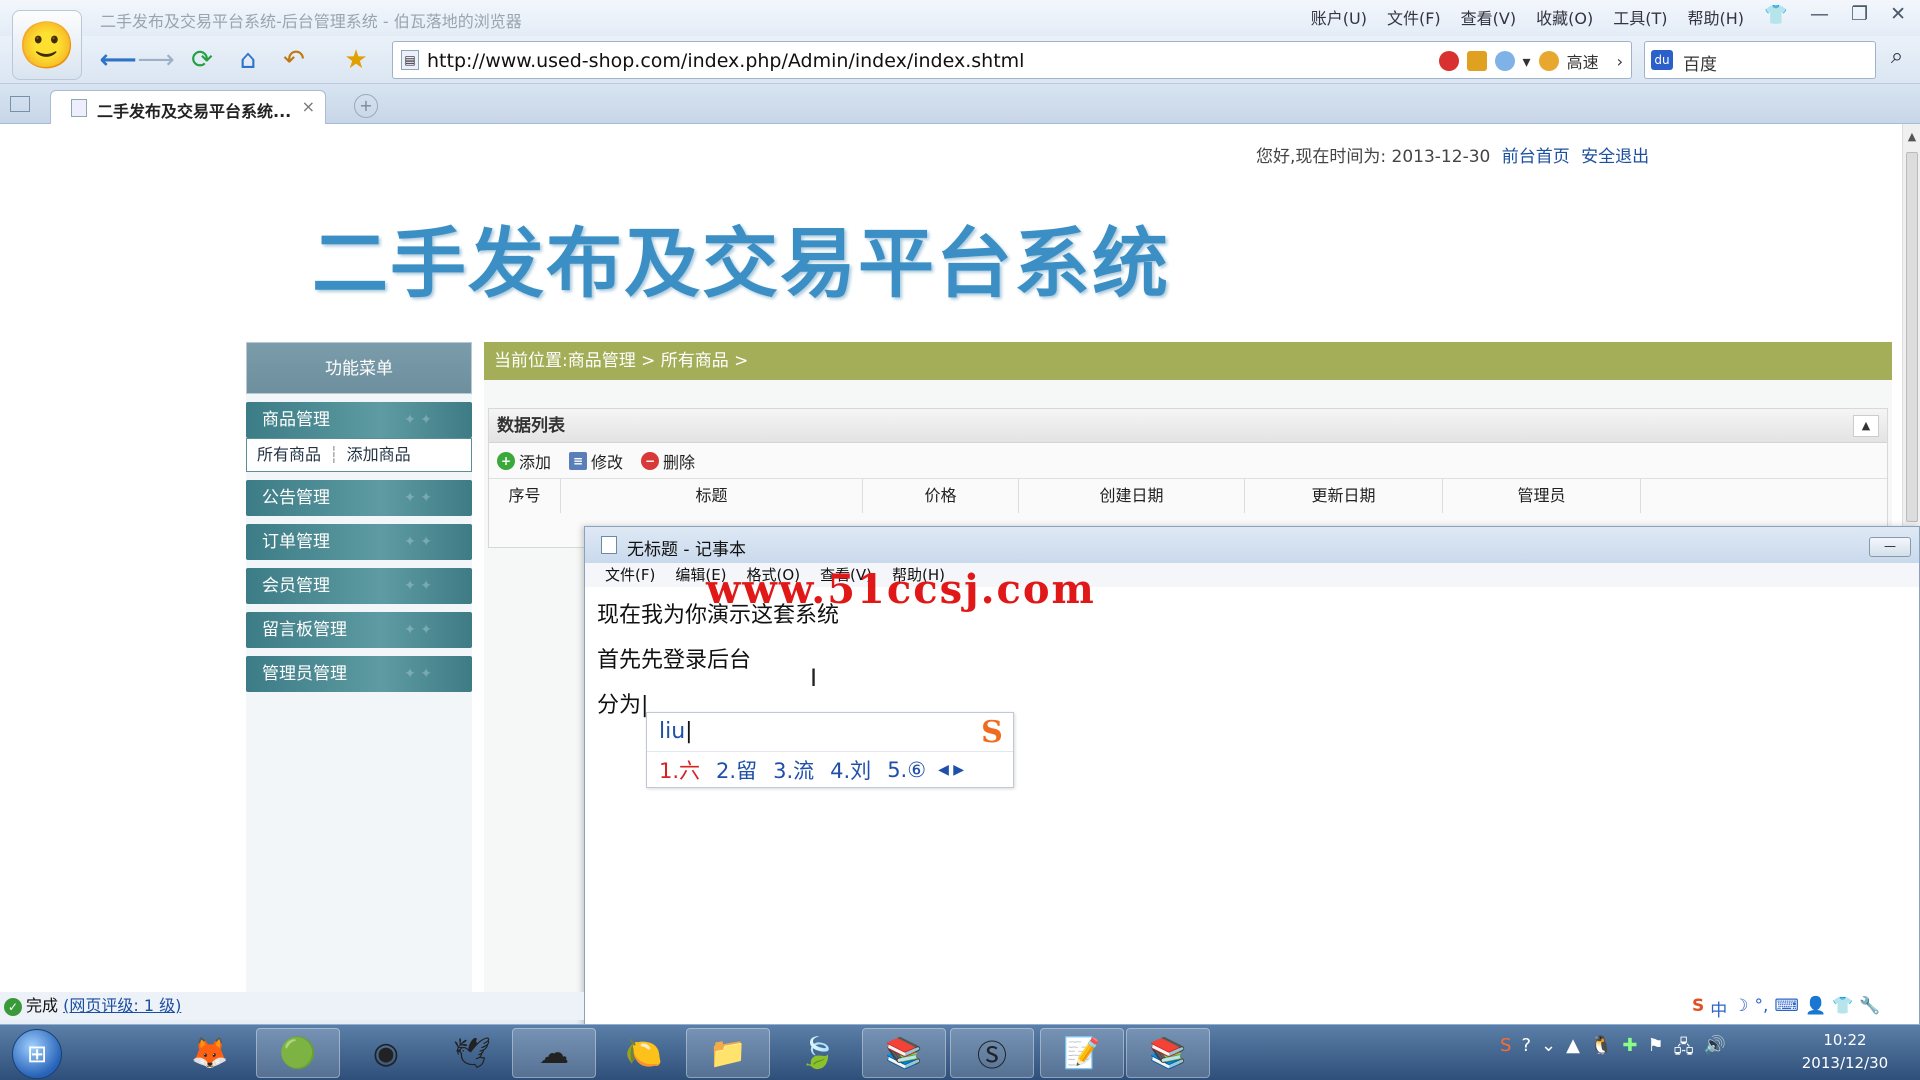 Image resolution: width=1920 pixels, height=1080 pixels. Describe the element at coordinates (1684, 1050) in the screenshot. I see `tray-network-icon: 🖧` at that location.